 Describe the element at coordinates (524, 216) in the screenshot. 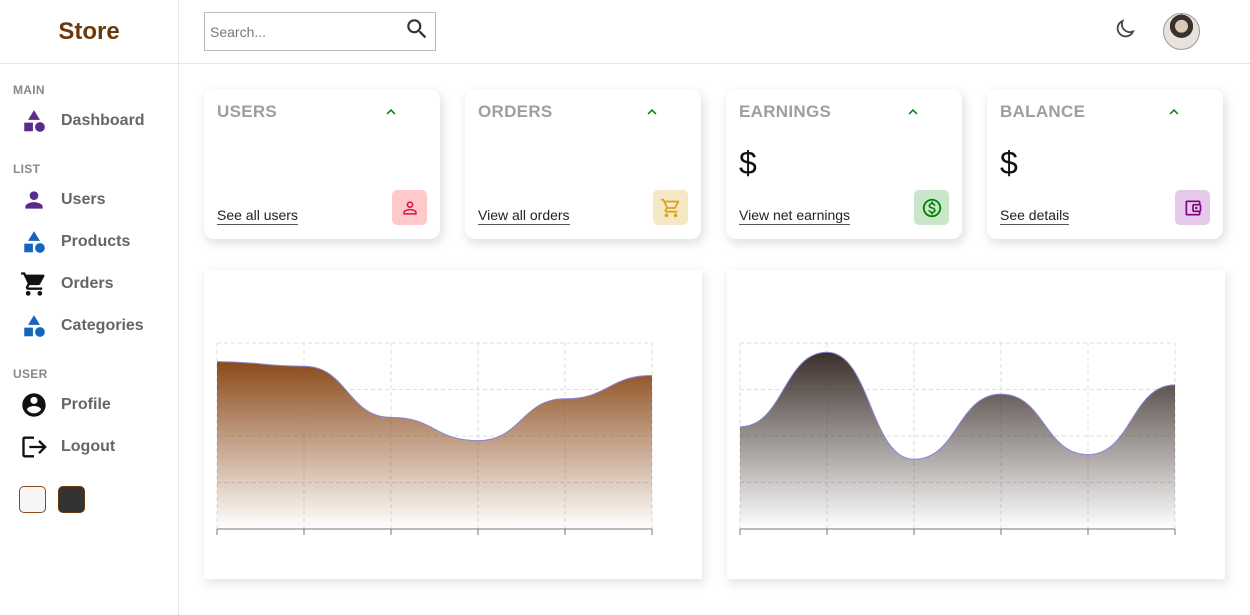

I see `view-all-orders-link: View all orders` at that location.